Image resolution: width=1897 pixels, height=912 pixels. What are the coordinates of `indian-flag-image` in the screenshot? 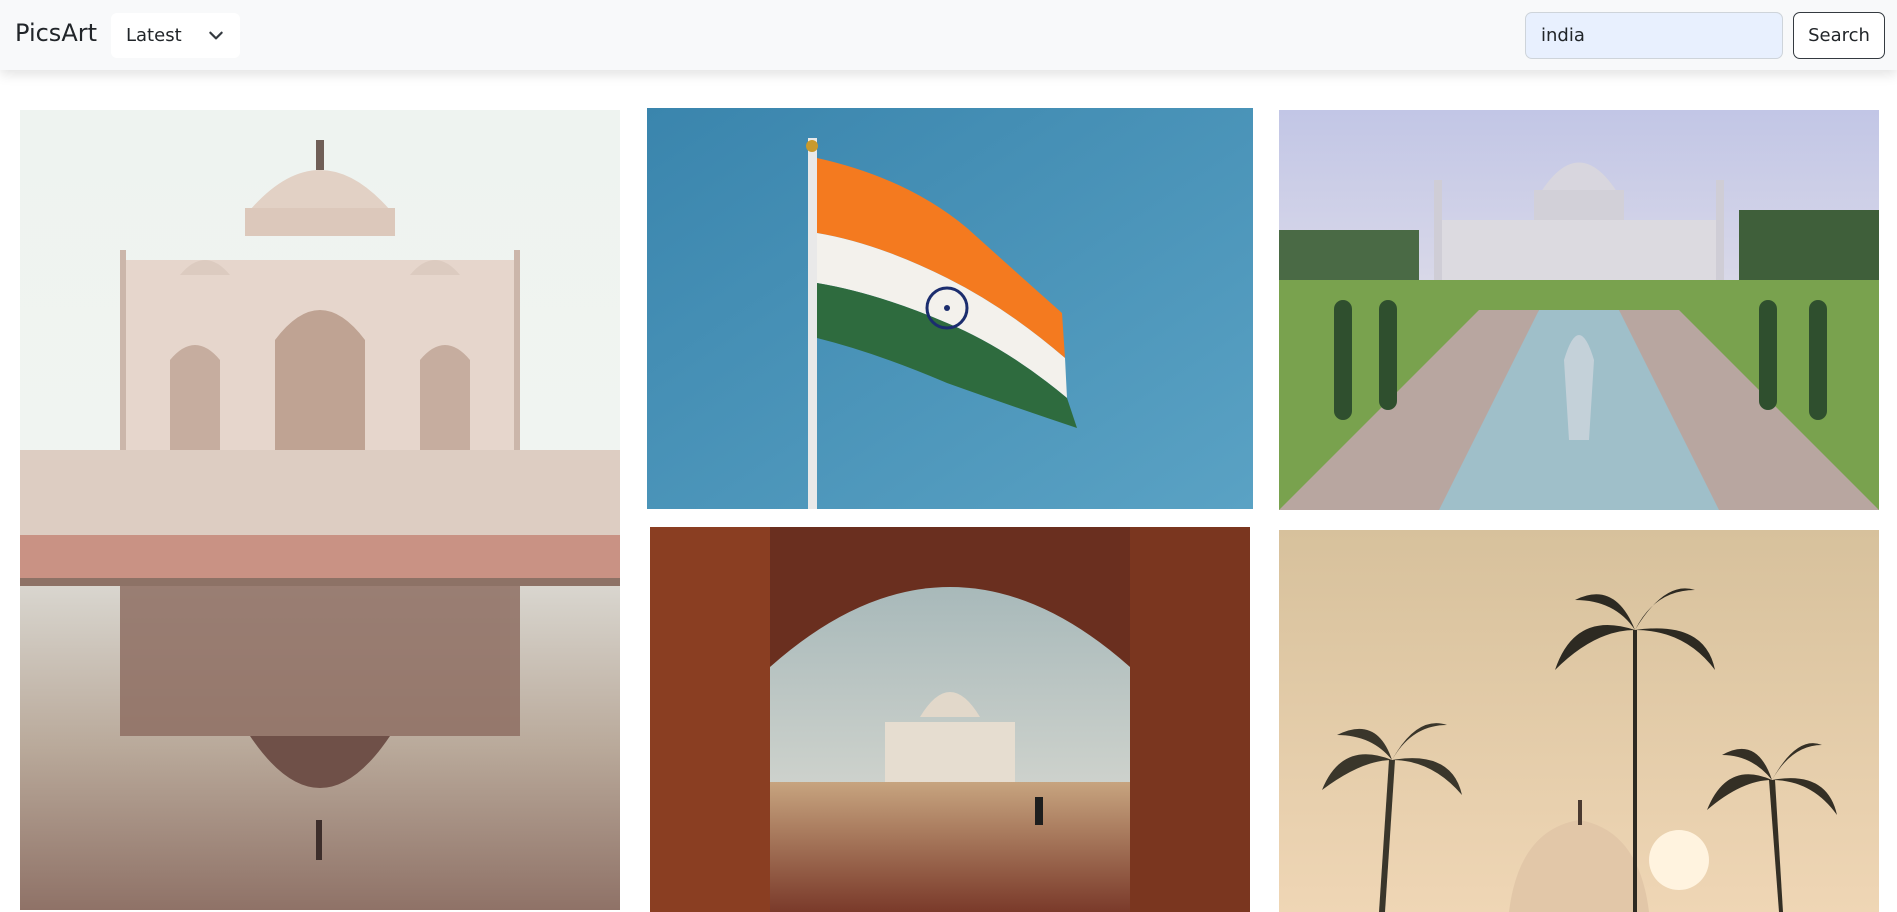 It's located at (950, 308).